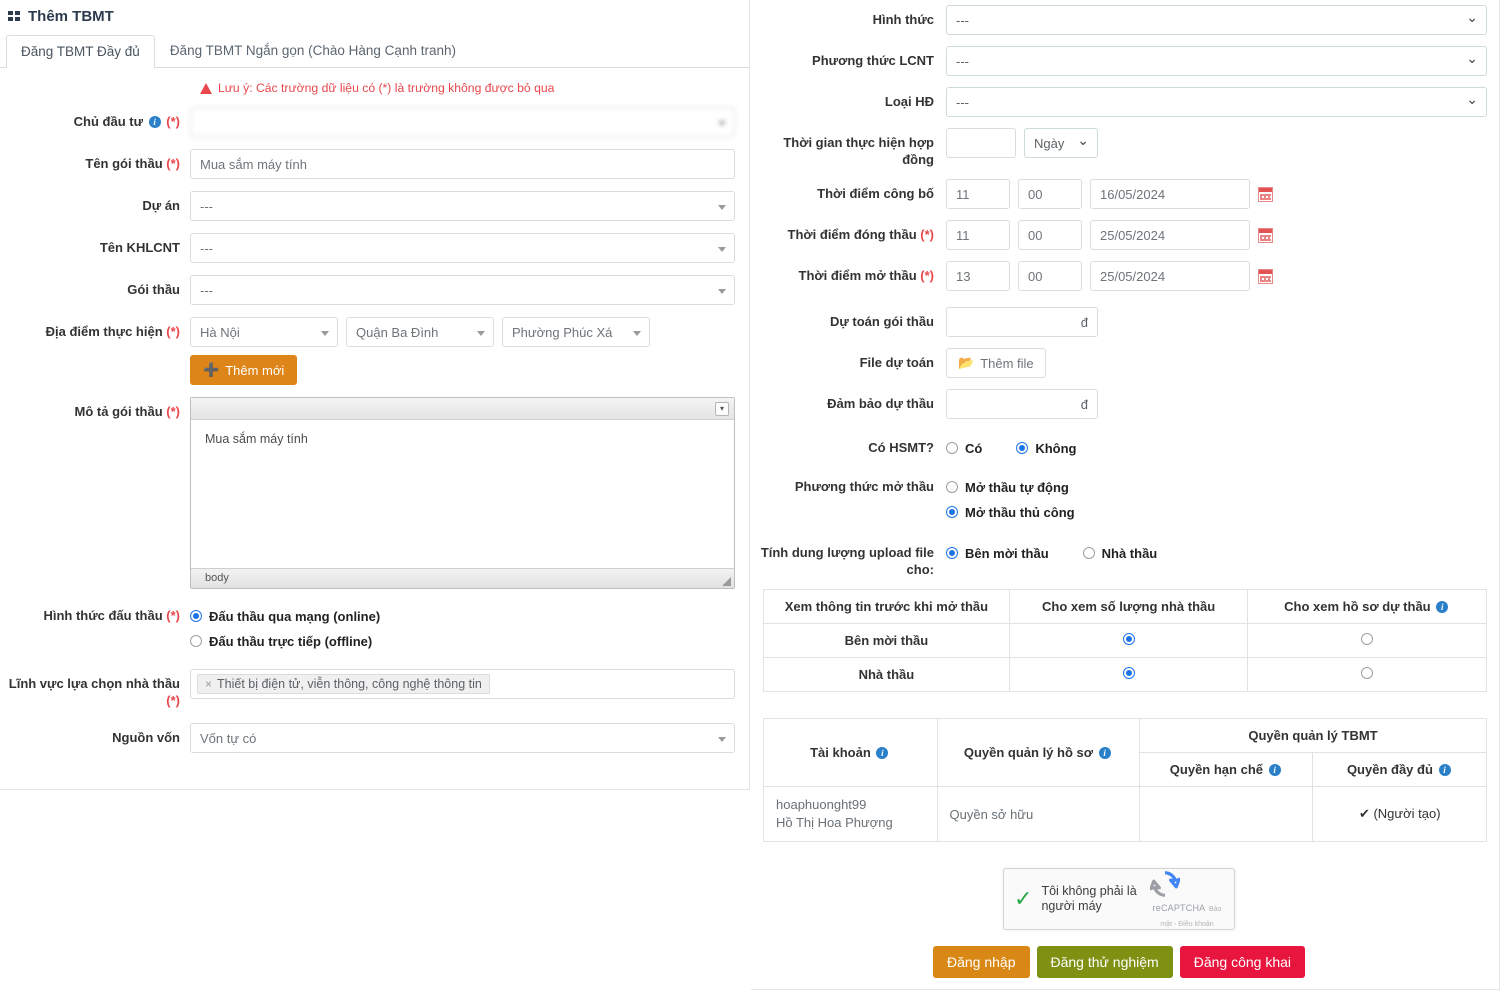 The height and width of the screenshot is (1000, 1500). I want to click on estimate-currency: đ, so click(1084, 322).